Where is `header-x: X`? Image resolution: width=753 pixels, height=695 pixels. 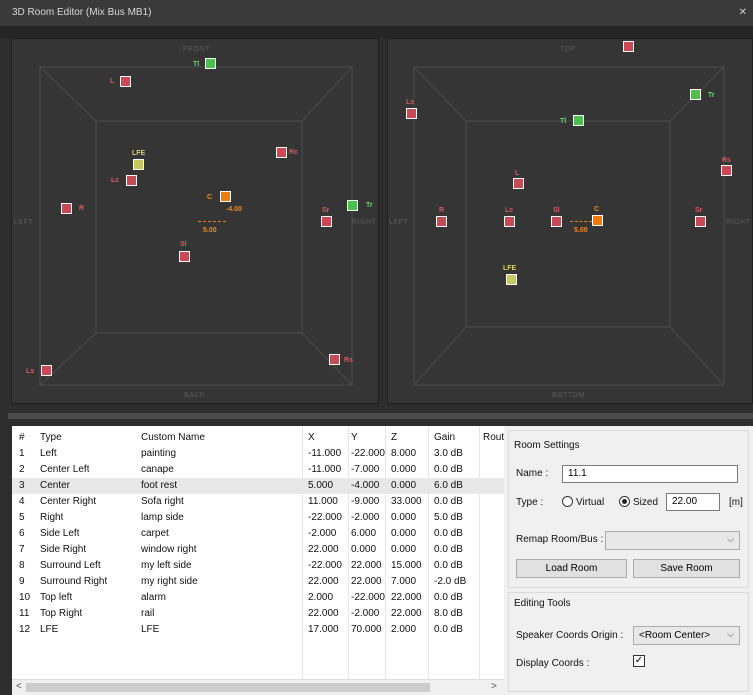
header-x: X is located at coordinates (311, 437).